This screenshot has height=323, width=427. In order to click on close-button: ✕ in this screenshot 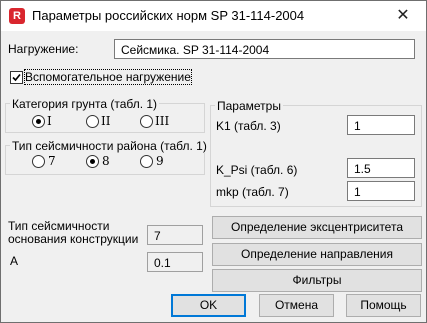, I will do `click(403, 16)`.